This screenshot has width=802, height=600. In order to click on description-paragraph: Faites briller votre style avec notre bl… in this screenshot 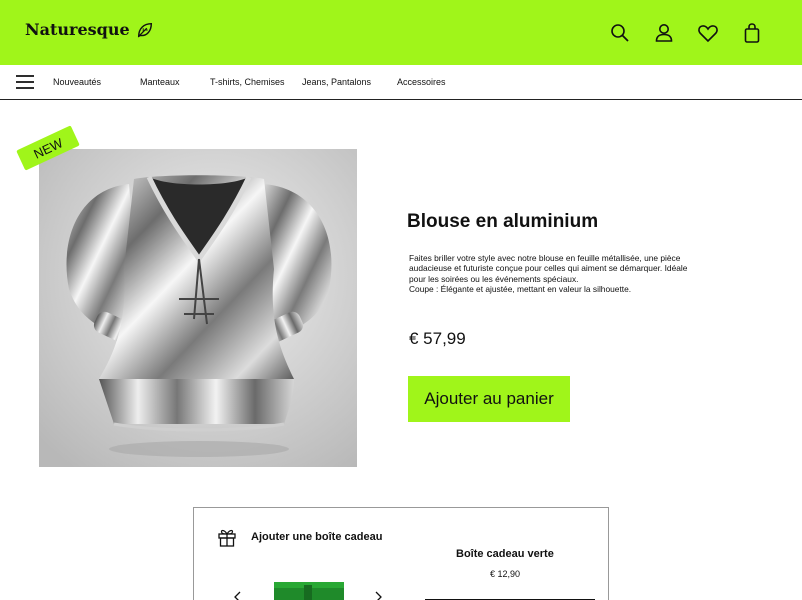, I will do `click(548, 268)`.